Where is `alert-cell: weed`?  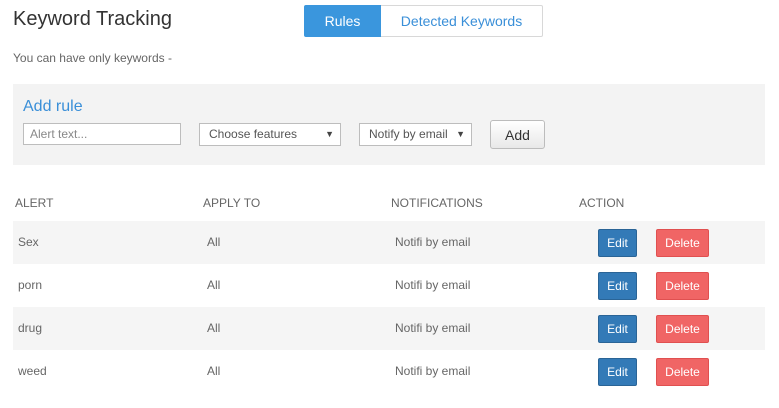
alert-cell: weed is located at coordinates (32, 371).